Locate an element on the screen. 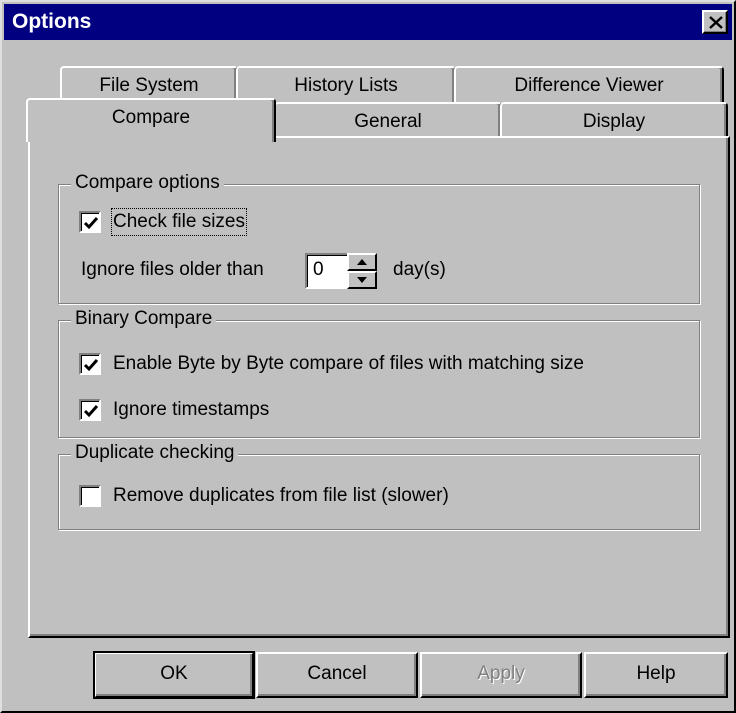 The image size is (736, 713). tab-compare: Compare is located at coordinates (151, 120).